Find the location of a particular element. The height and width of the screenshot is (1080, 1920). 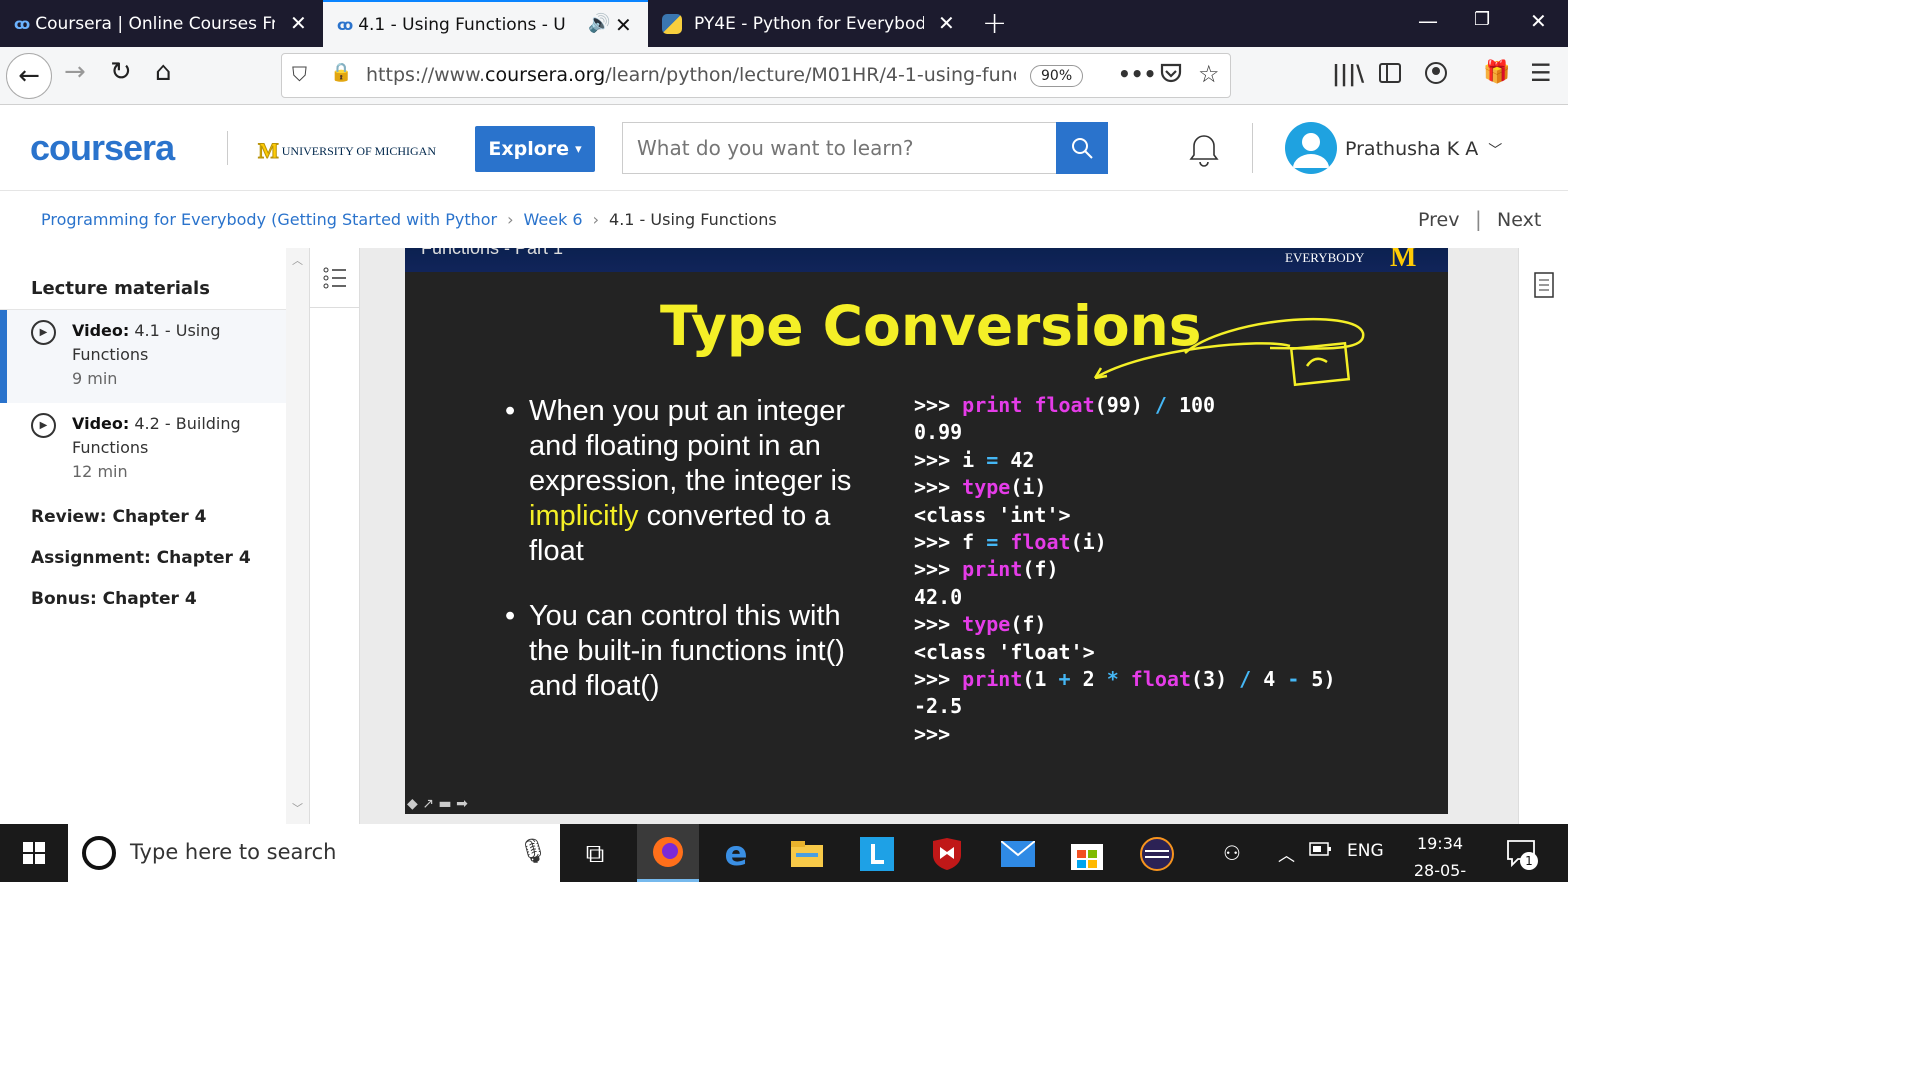

notification-icon: 1 is located at coordinates (1522, 855).